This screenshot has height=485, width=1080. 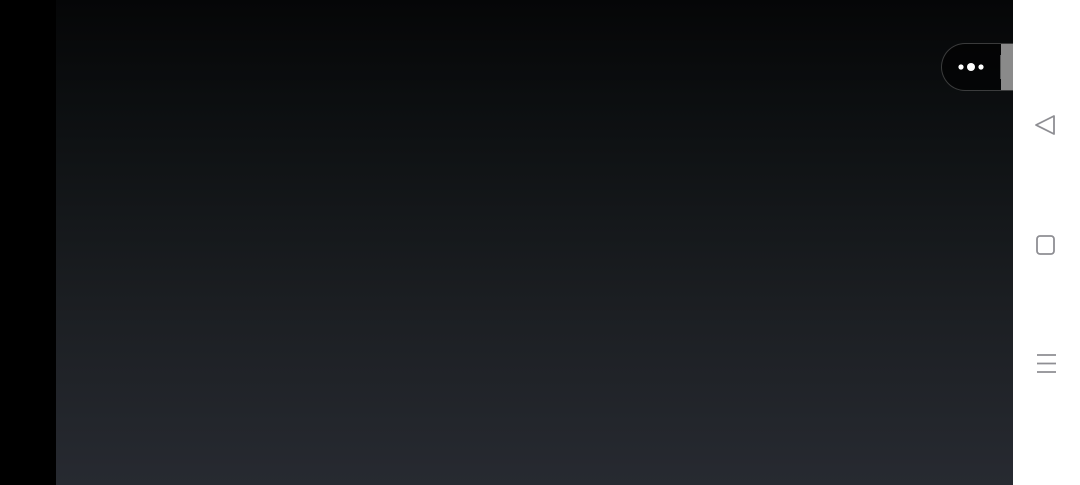 I want to click on left-black-bar, so click(x=28, y=242).